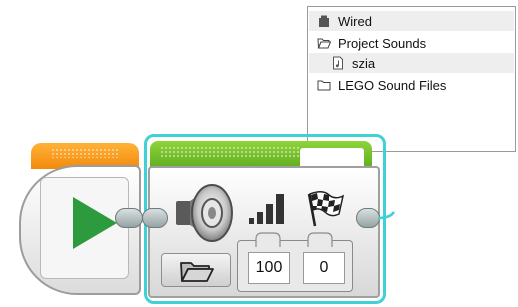  I want to click on speaker-icon, so click(204, 213).